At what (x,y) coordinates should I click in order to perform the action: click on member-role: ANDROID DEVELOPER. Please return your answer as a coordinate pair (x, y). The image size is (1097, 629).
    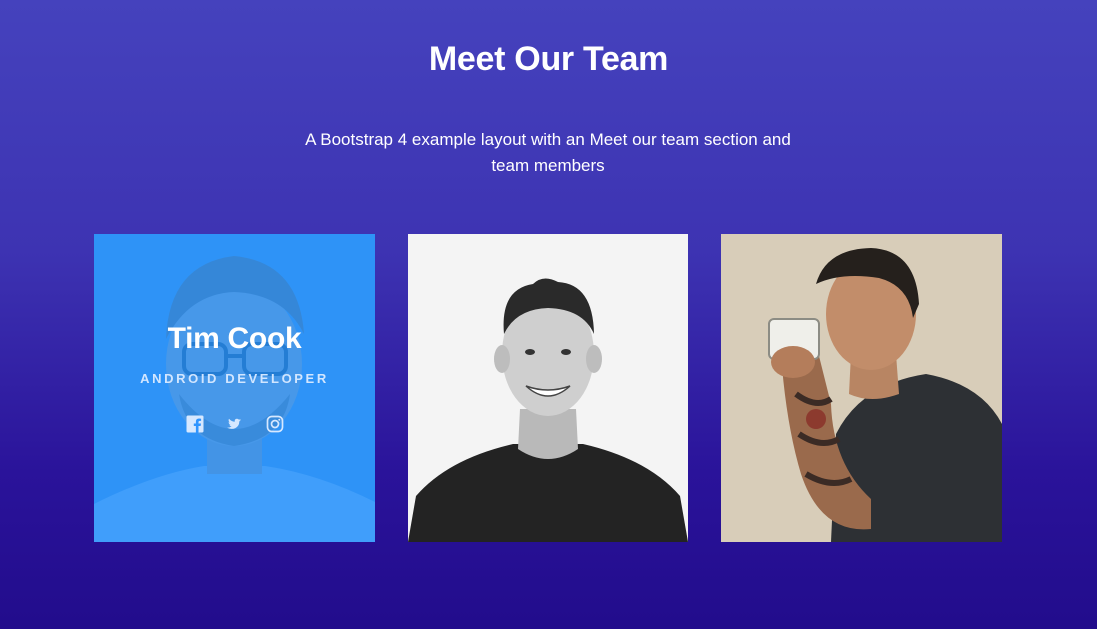
    Looking at the image, I should click on (234, 378).